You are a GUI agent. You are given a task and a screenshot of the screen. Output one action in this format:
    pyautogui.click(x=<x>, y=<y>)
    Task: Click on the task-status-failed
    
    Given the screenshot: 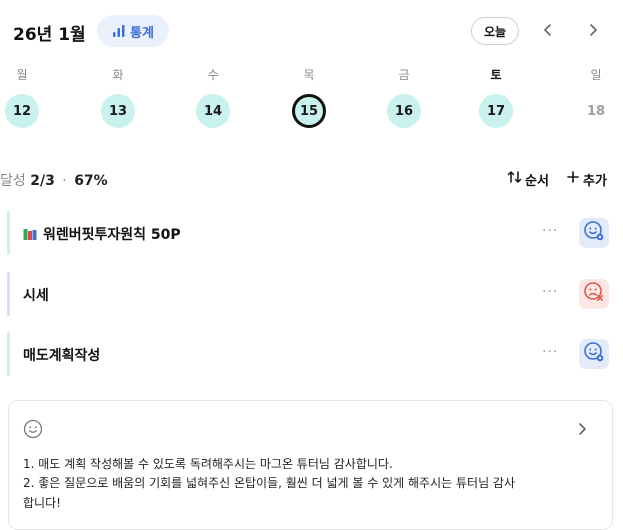 What is the action you would take?
    pyautogui.click(x=594, y=294)
    